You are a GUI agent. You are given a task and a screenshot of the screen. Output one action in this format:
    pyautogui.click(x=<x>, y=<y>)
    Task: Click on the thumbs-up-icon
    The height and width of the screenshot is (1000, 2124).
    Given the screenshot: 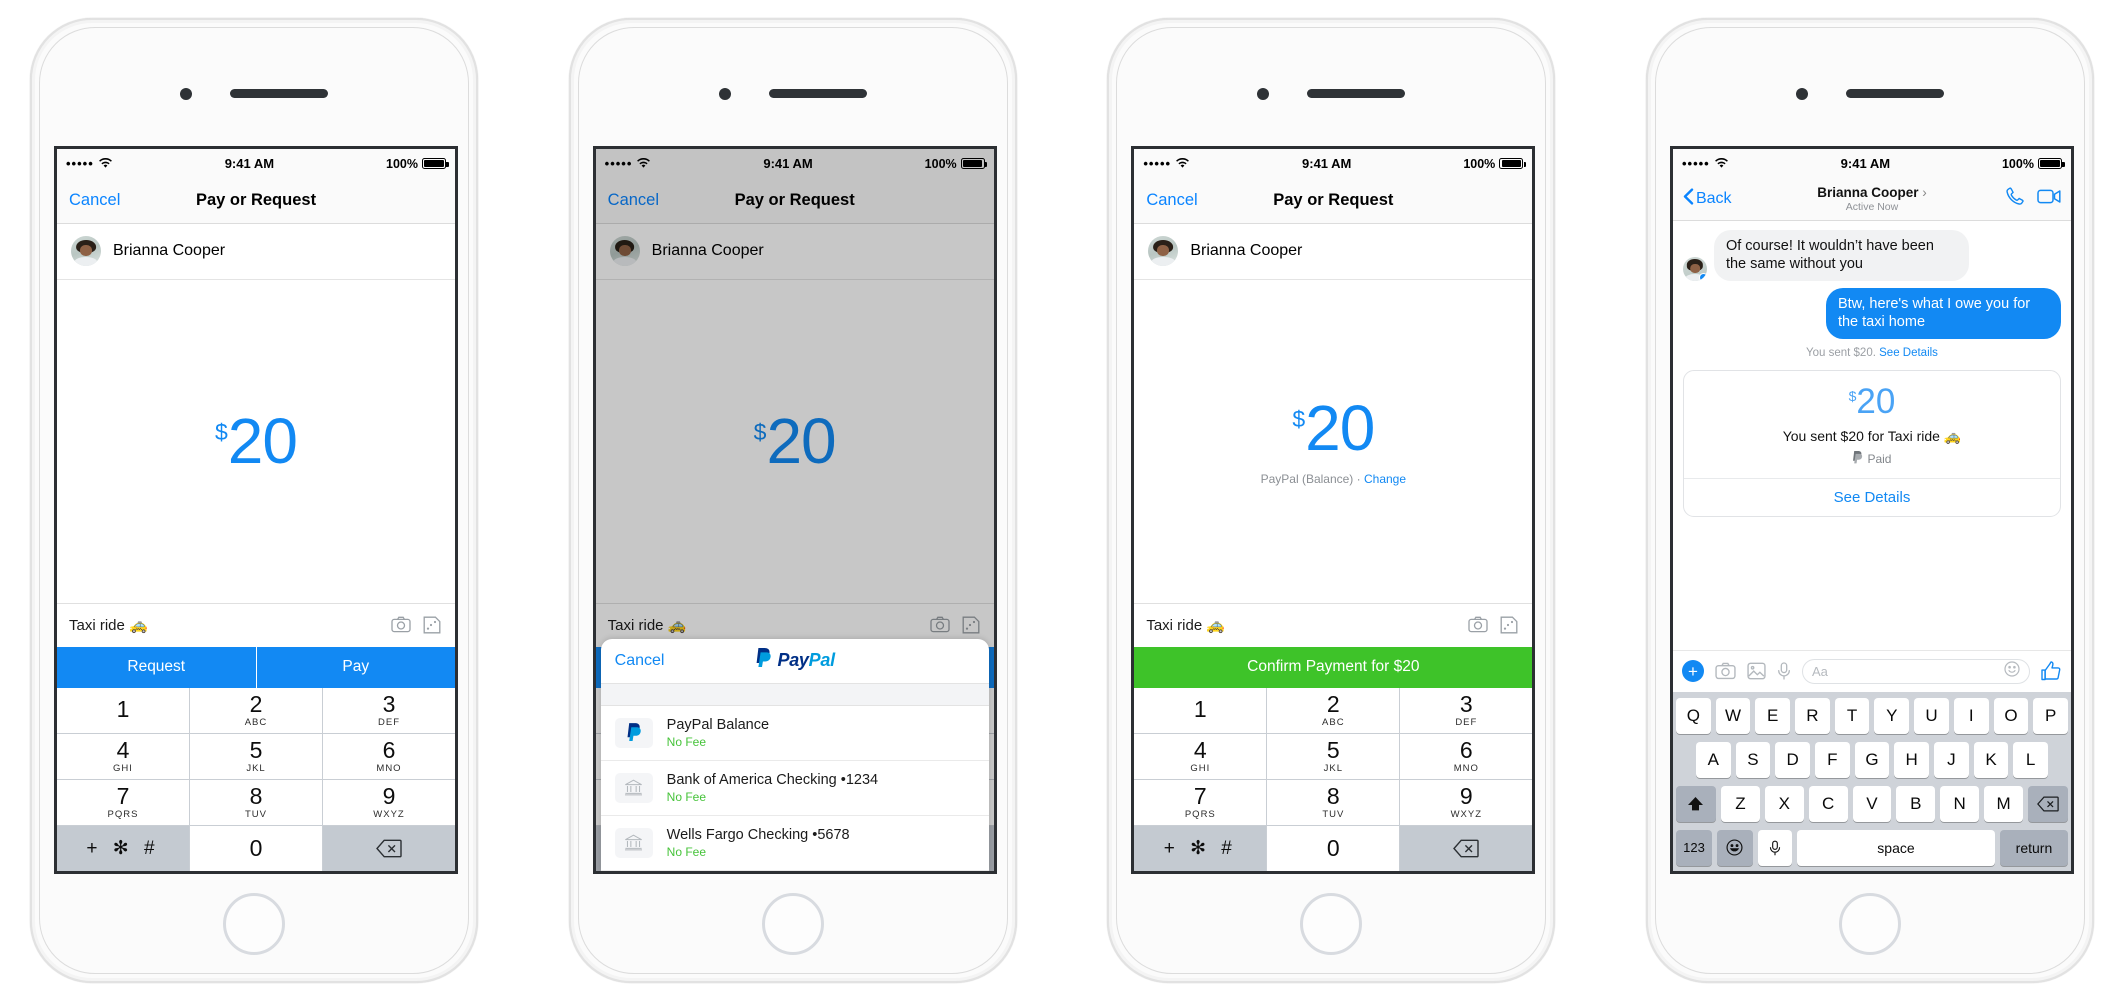 What is the action you would take?
    pyautogui.click(x=2051, y=671)
    